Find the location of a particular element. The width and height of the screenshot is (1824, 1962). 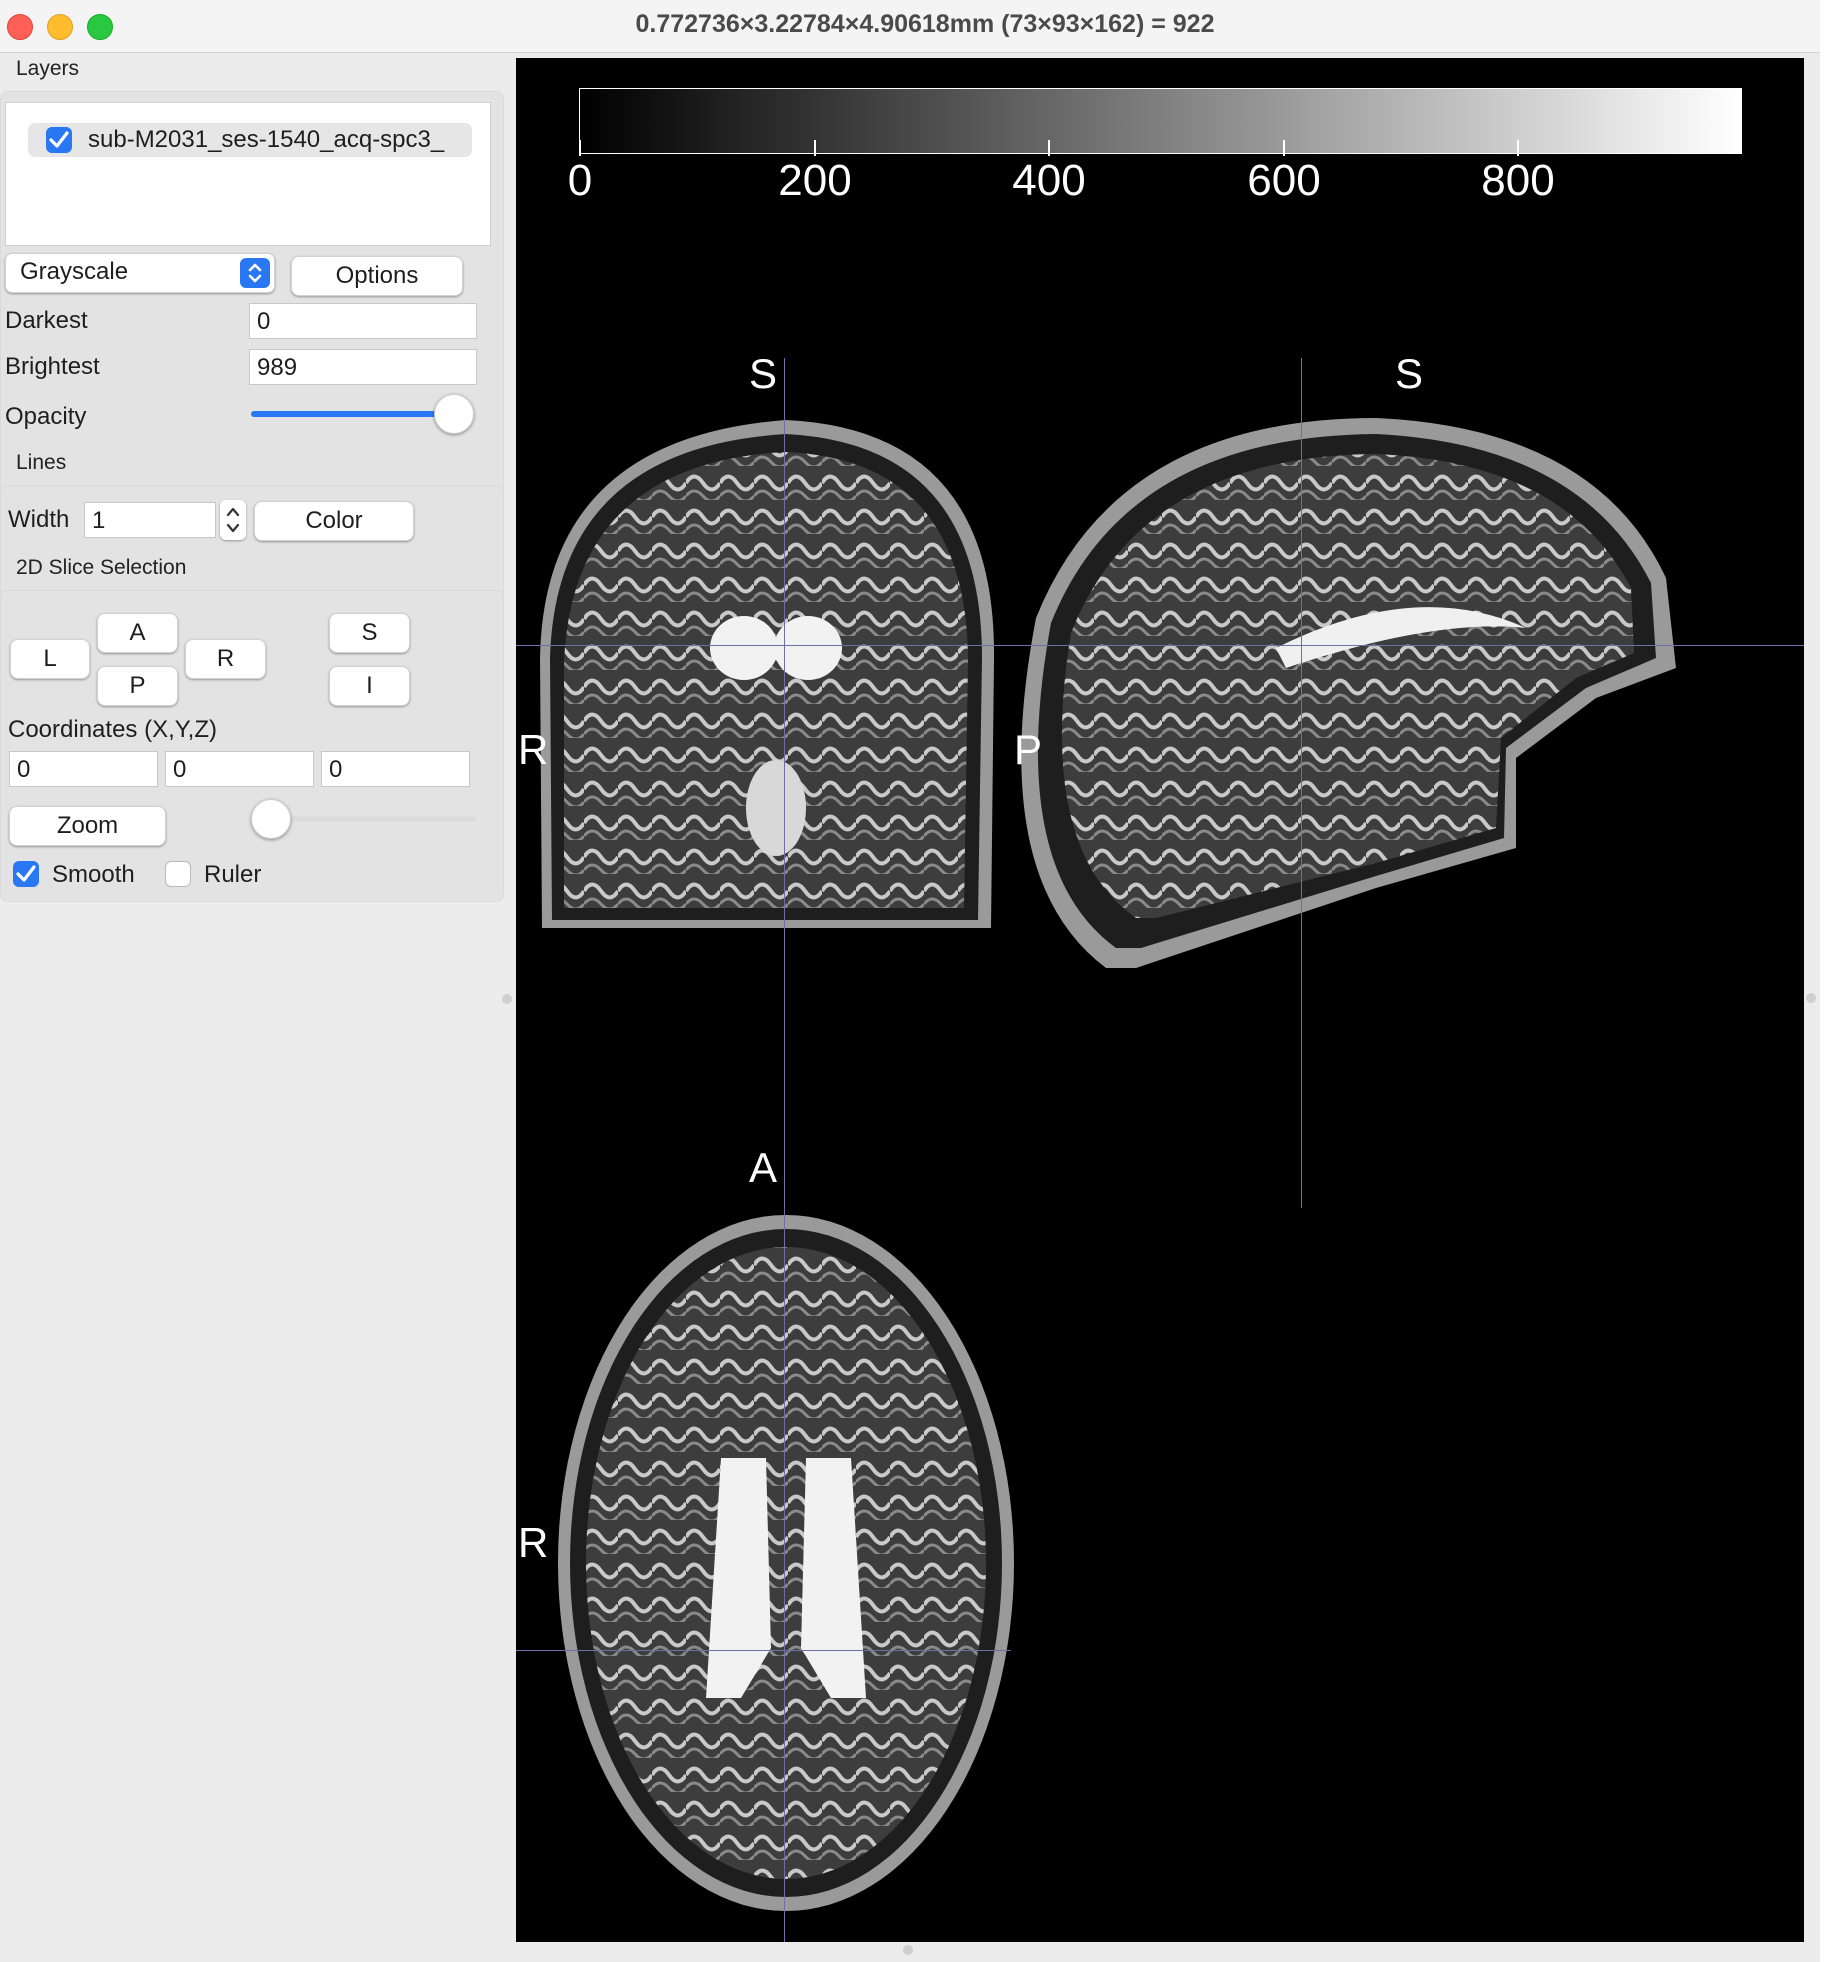

layer-name: sub-M2031_ses-1540_acq-spc3_ is located at coordinates (266, 139).